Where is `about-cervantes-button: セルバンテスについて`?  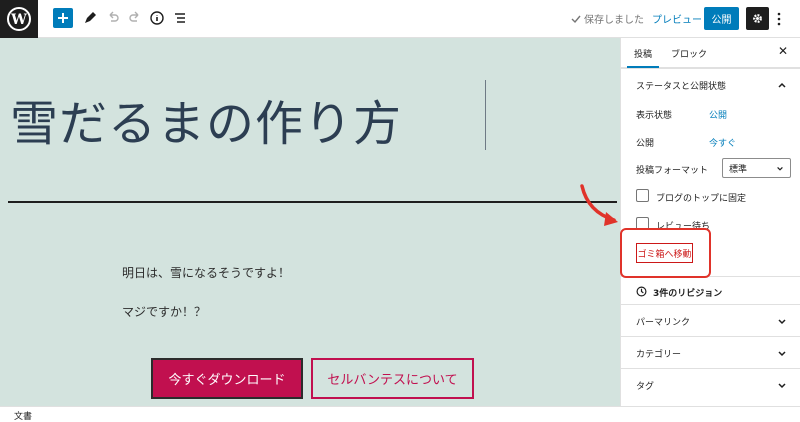
about-cervantes-button: セルバンテスについて is located at coordinates (392, 378).